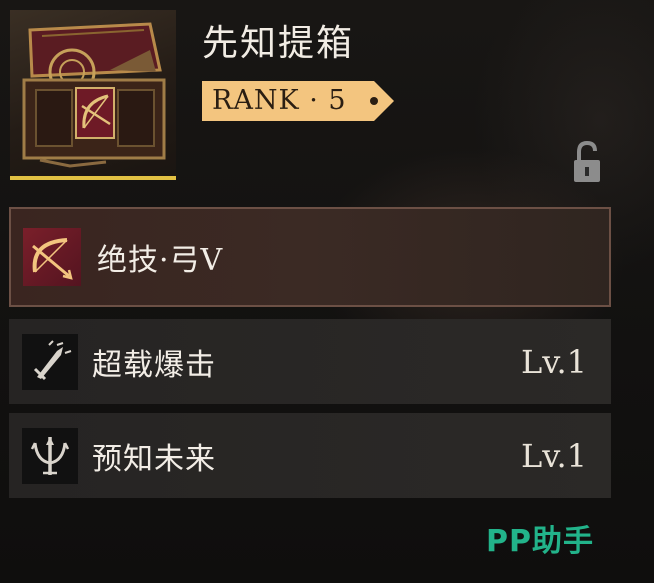  I want to click on skill-row: 预知未来 Lv.1, so click(310, 455).